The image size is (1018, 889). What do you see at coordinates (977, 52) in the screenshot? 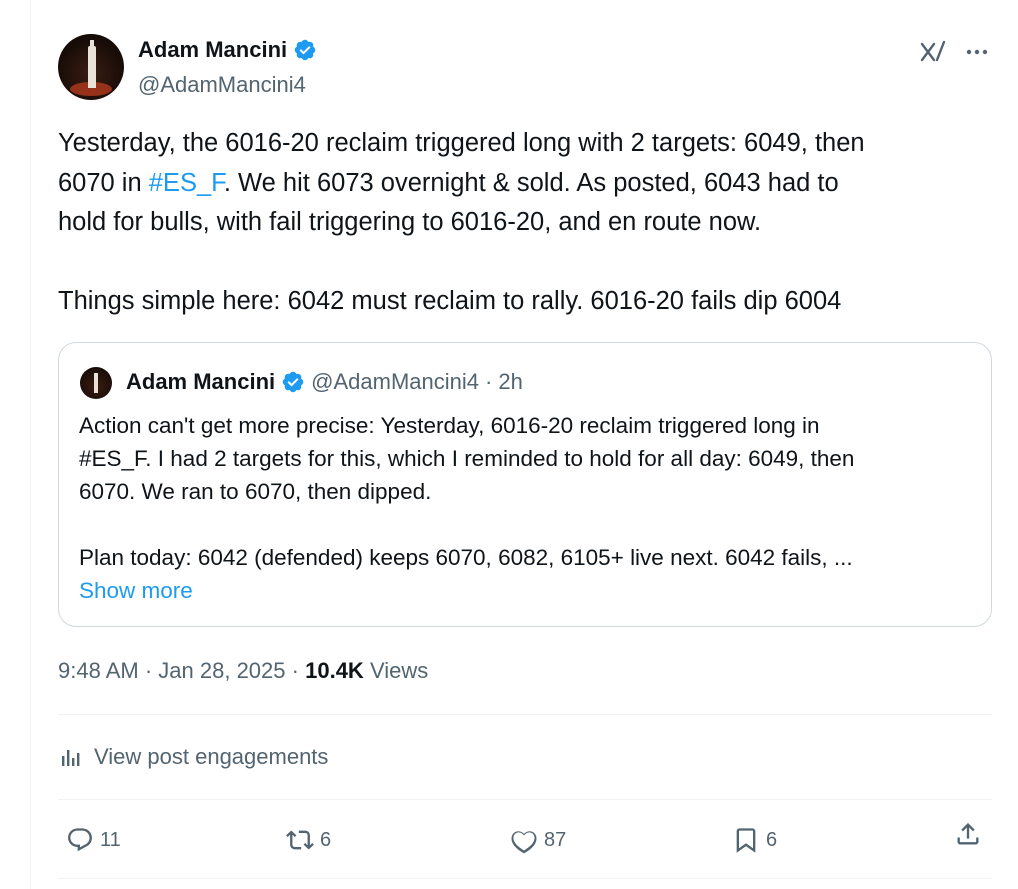
I see `more-icon` at bounding box center [977, 52].